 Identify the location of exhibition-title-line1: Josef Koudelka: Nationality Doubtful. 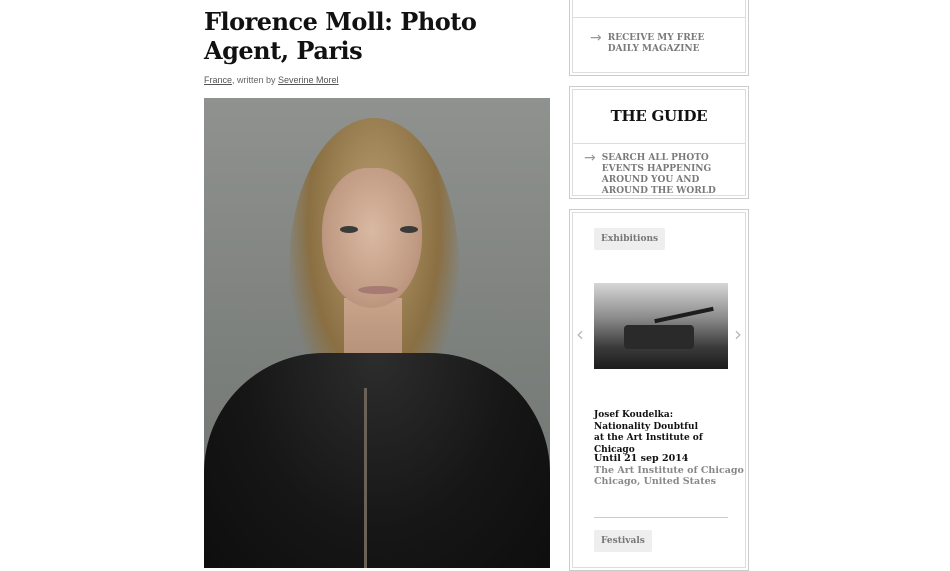
(646, 421).